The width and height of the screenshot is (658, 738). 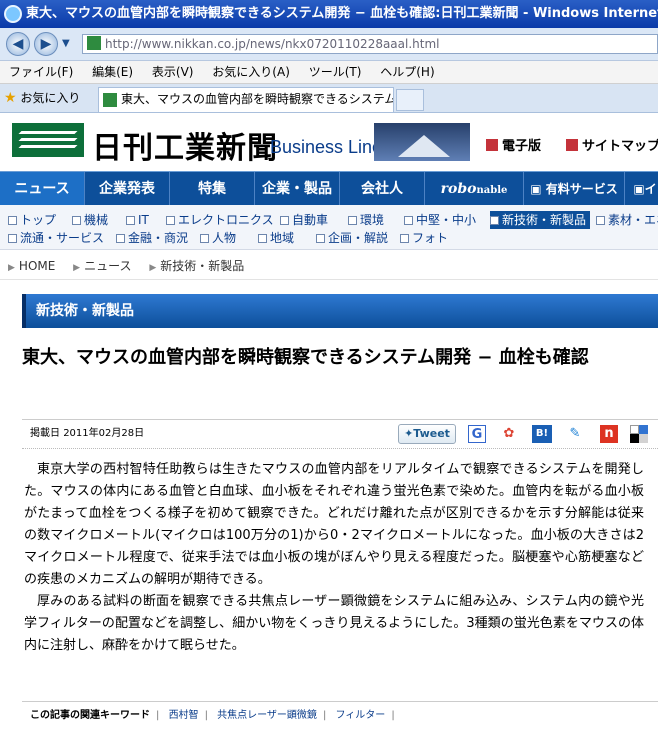 What do you see at coordinates (581, 189) in the screenshot?
I see `paid-service-label: 有料サービス` at bounding box center [581, 189].